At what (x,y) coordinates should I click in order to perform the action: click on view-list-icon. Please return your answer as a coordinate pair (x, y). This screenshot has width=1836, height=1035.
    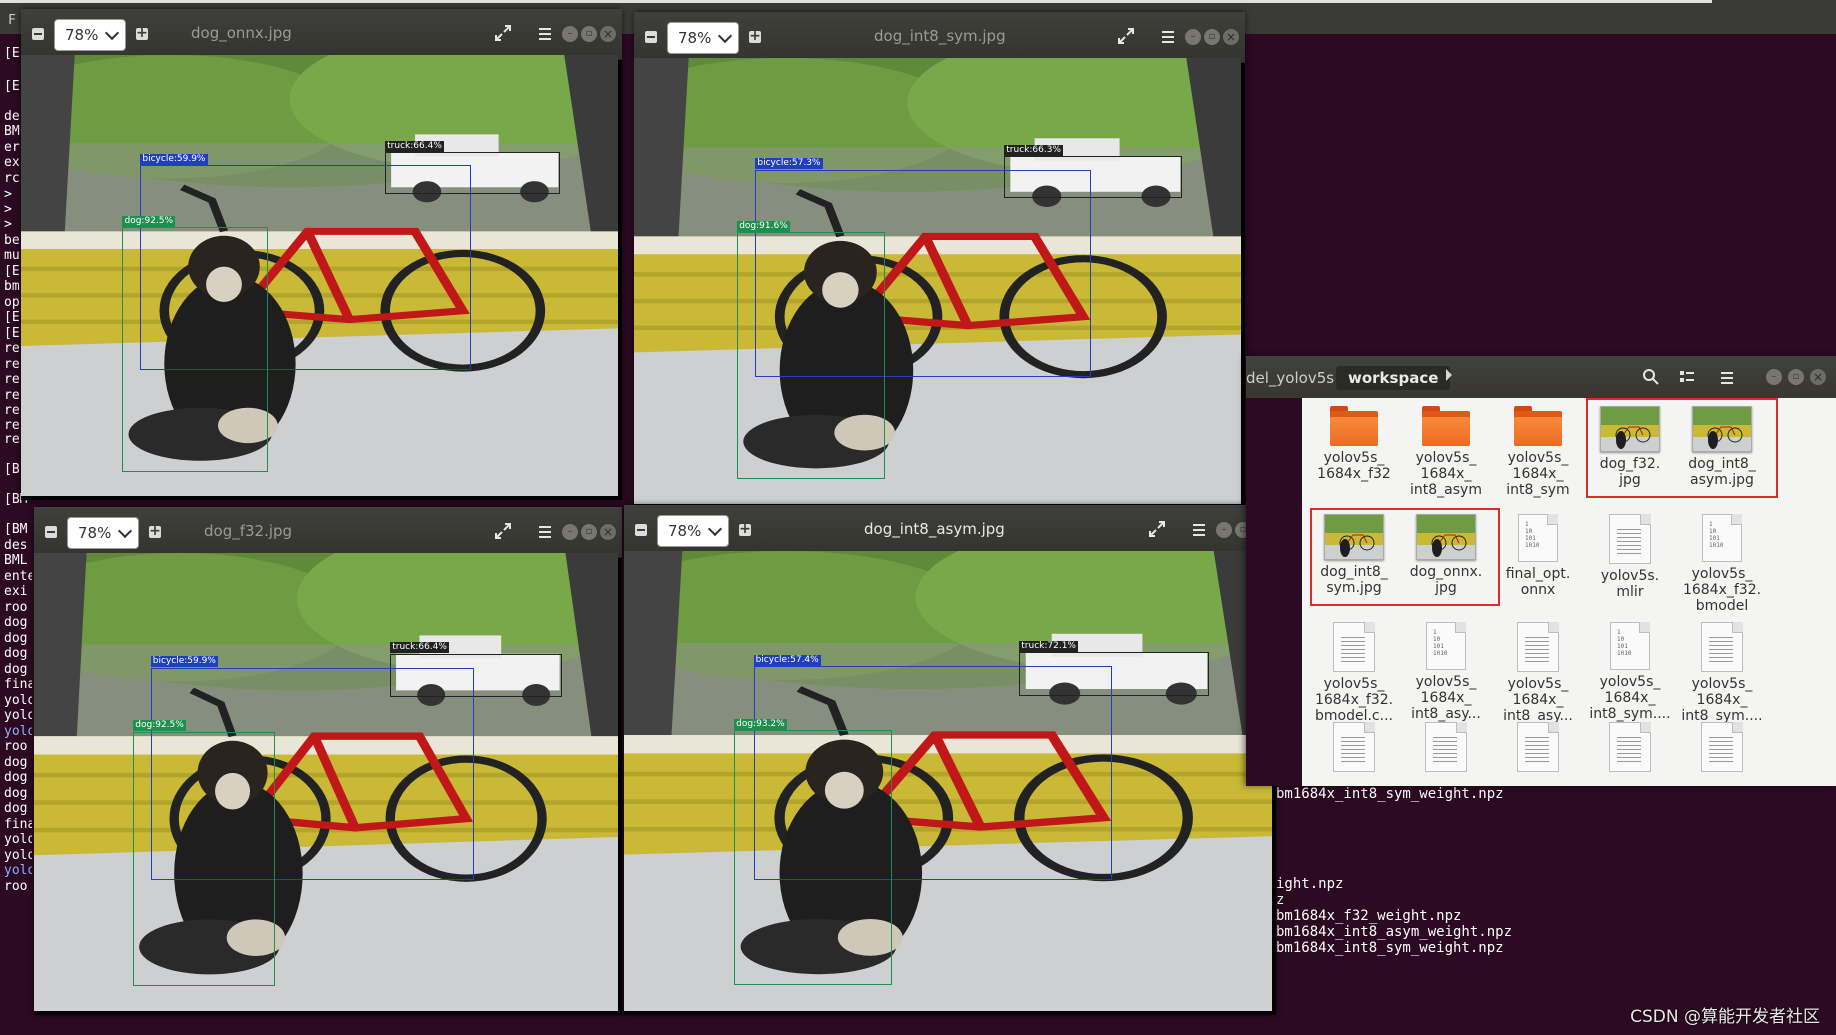
    Looking at the image, I should click on (1687, 377).